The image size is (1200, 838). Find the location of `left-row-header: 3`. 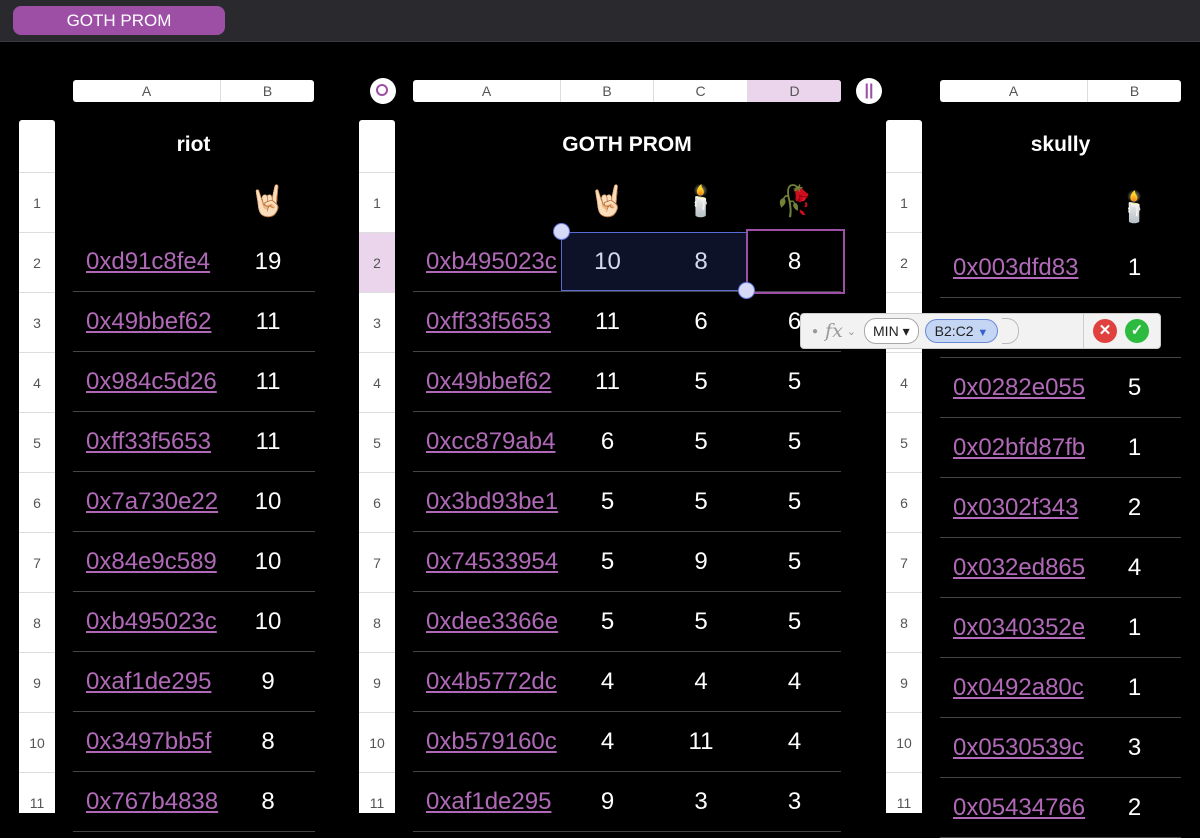

left-row-header: 3 is located at coordinates (37, 322).